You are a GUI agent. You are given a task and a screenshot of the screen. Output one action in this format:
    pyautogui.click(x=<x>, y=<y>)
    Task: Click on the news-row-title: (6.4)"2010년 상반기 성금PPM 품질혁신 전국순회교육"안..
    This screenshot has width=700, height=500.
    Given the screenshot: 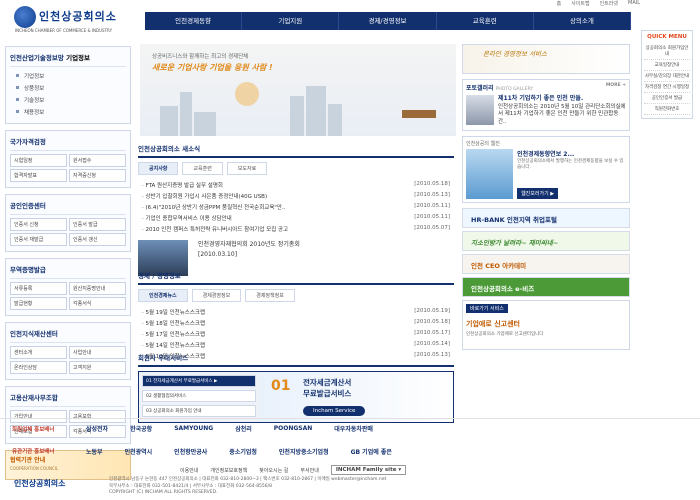 What is the action you would take?
    pyautogui.click(x=214, y=207)
    